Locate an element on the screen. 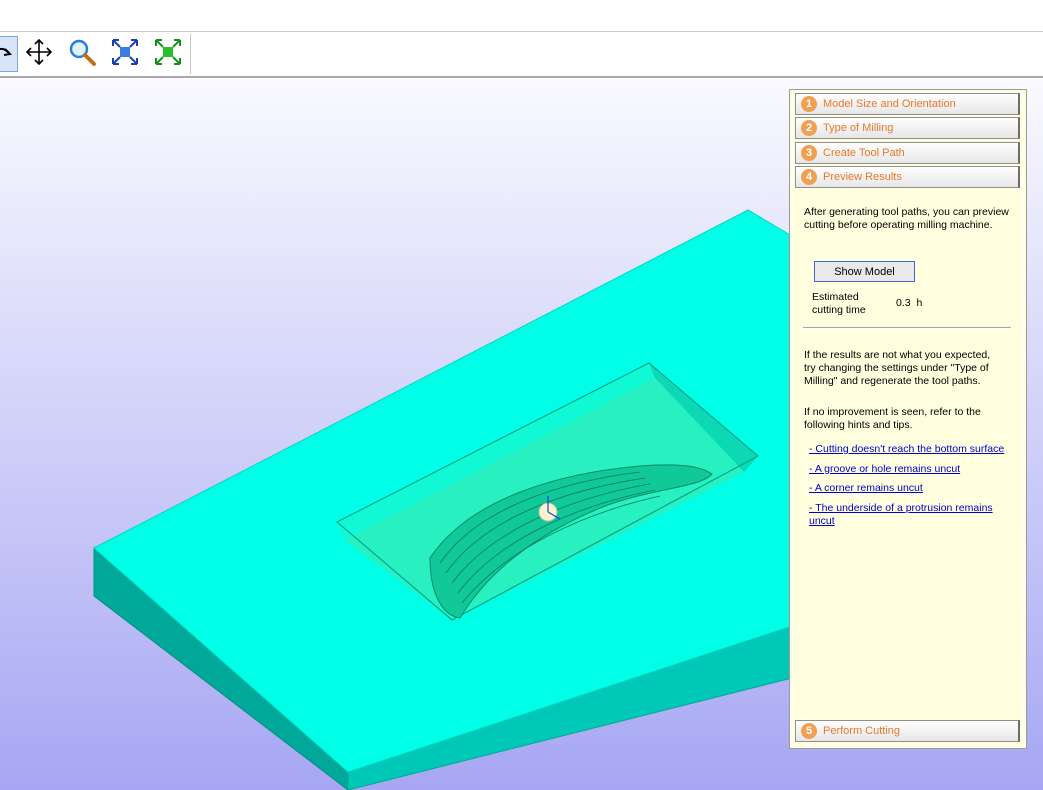  step-perform-cutting: 5 Perform Cutting is located at coordinates (907, 731).